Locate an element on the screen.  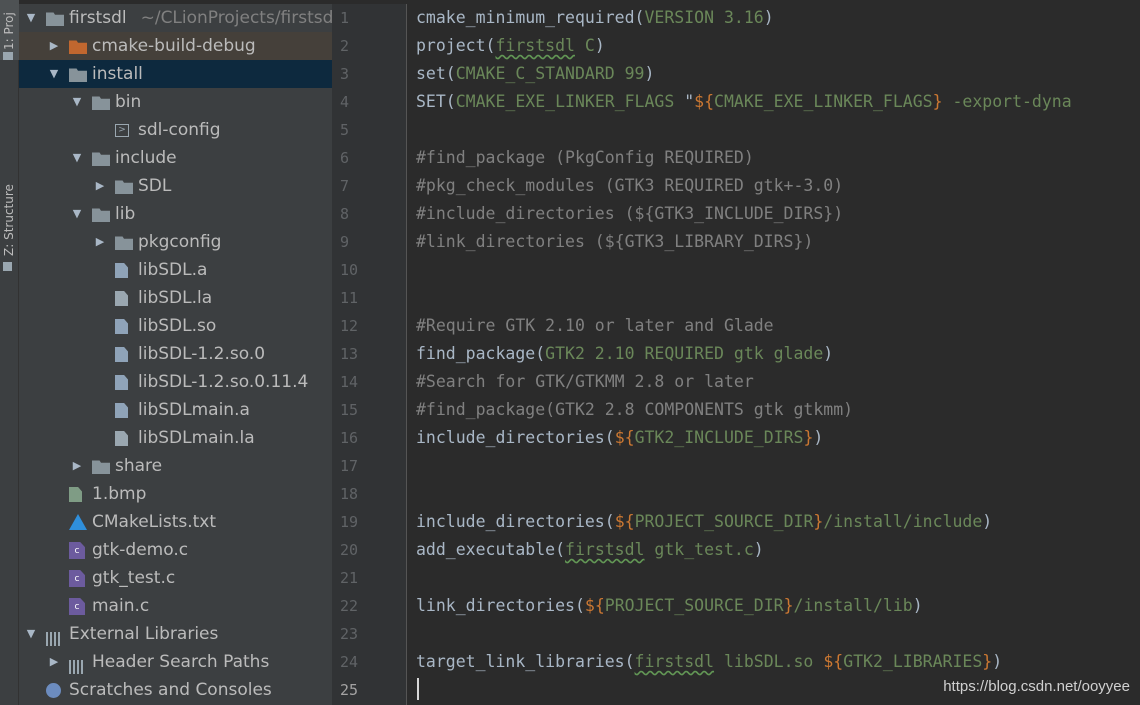
code-token: link_directories( is located at coordinates (500, 605).